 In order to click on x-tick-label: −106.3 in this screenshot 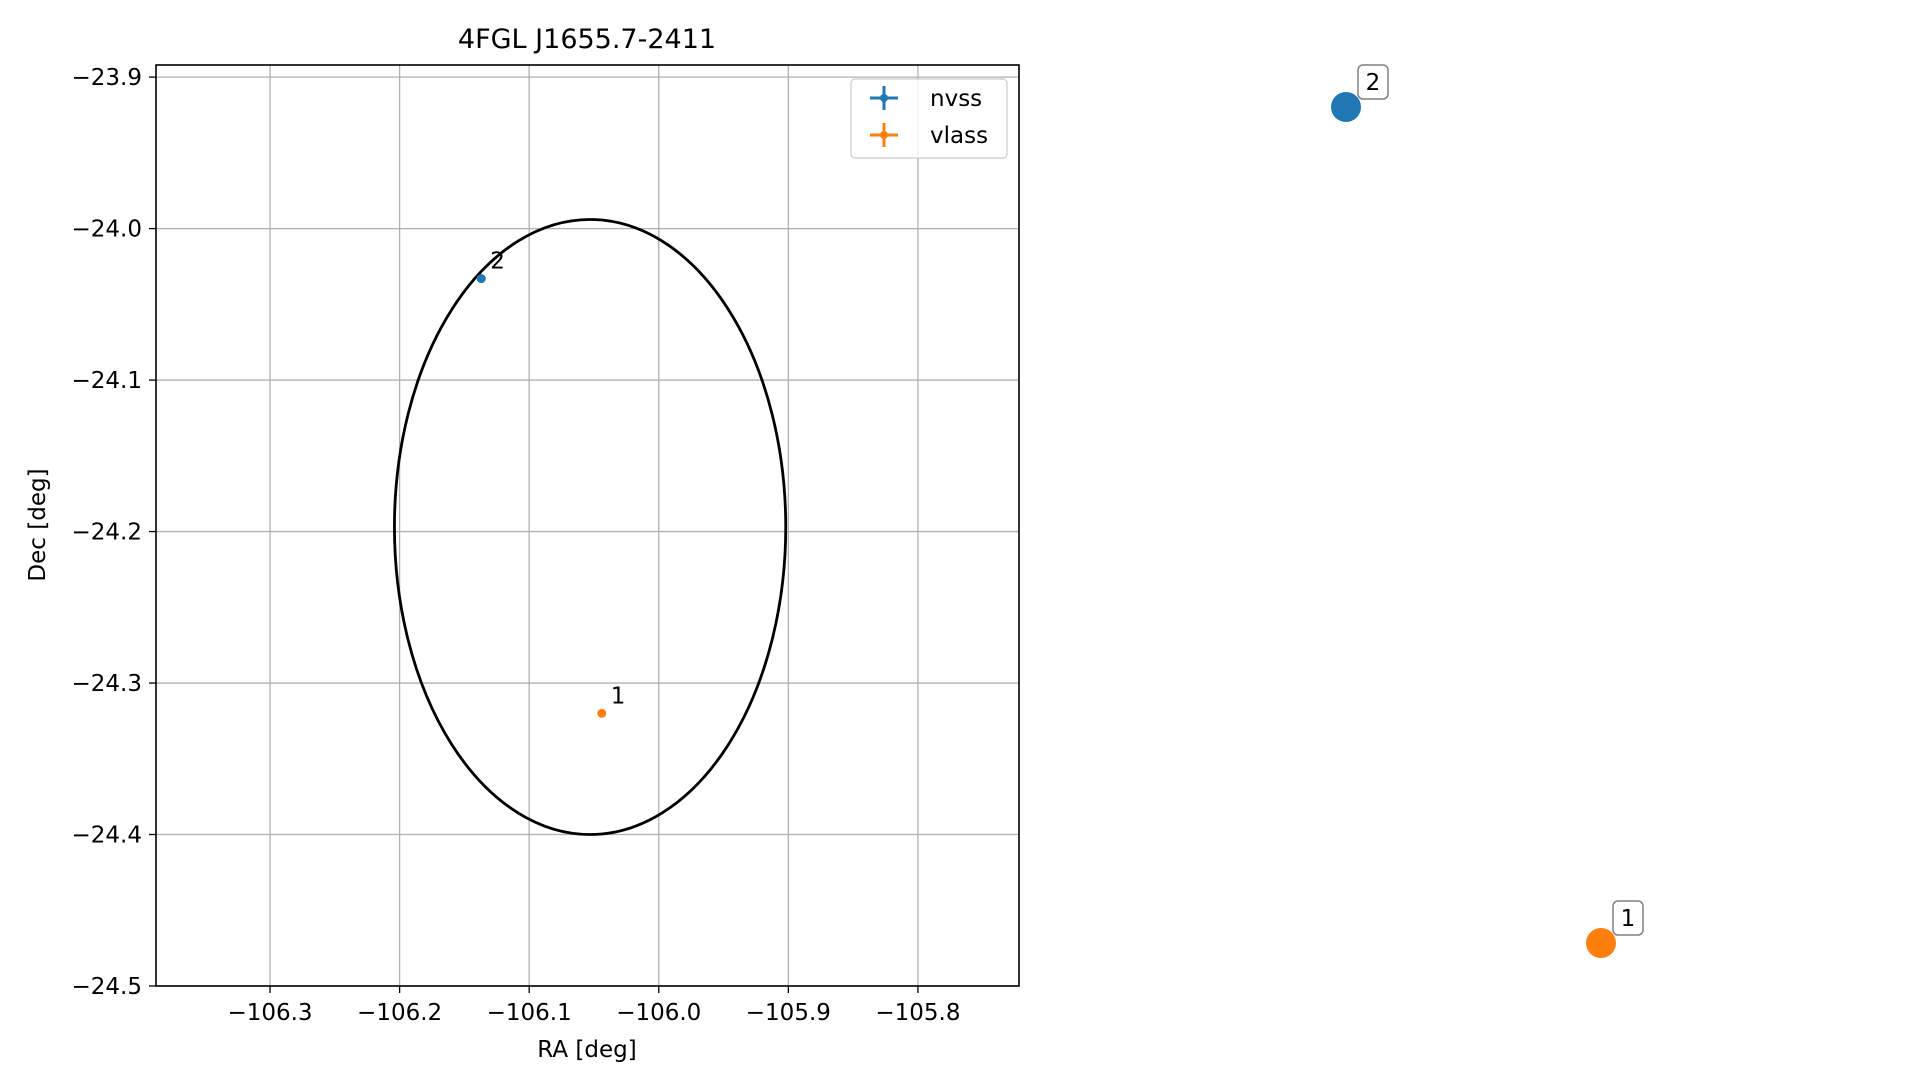, I will do `click(269, 1013)`.